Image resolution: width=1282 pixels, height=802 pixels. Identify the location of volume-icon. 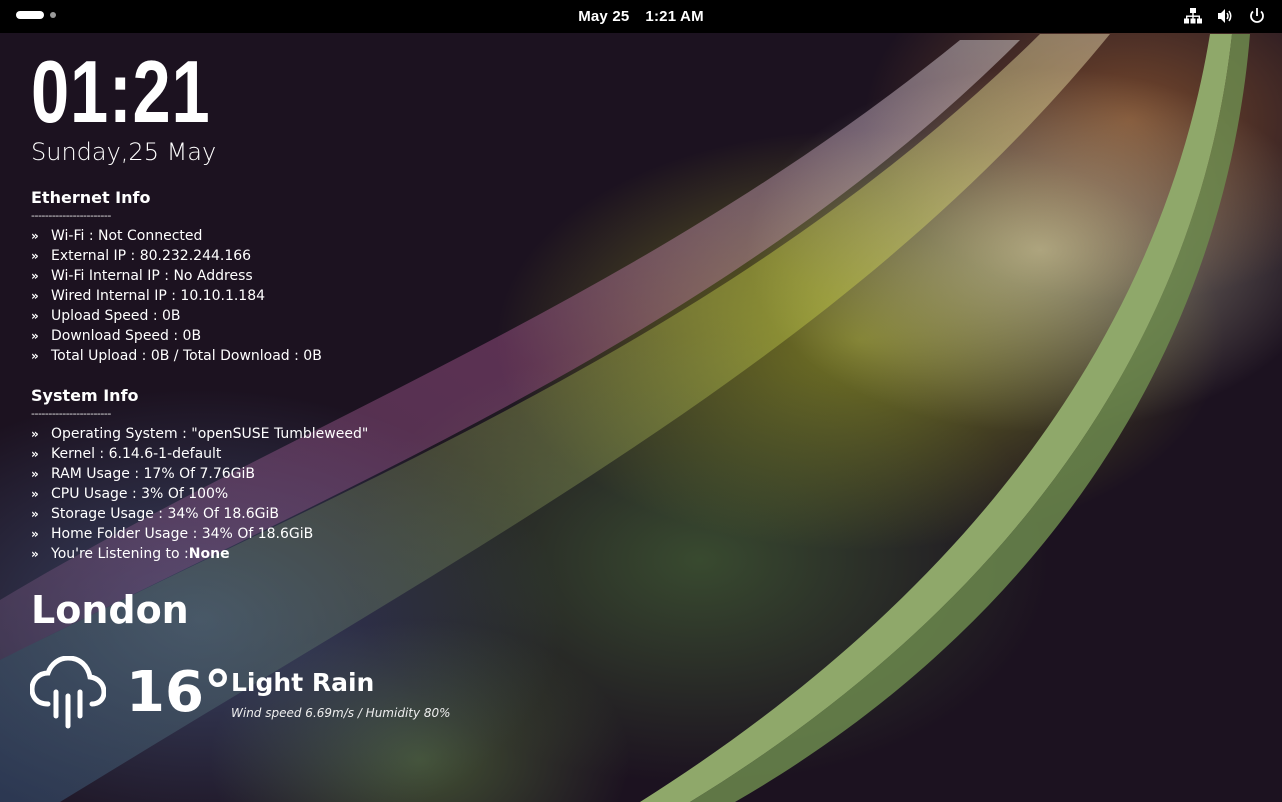
(1225, 16).